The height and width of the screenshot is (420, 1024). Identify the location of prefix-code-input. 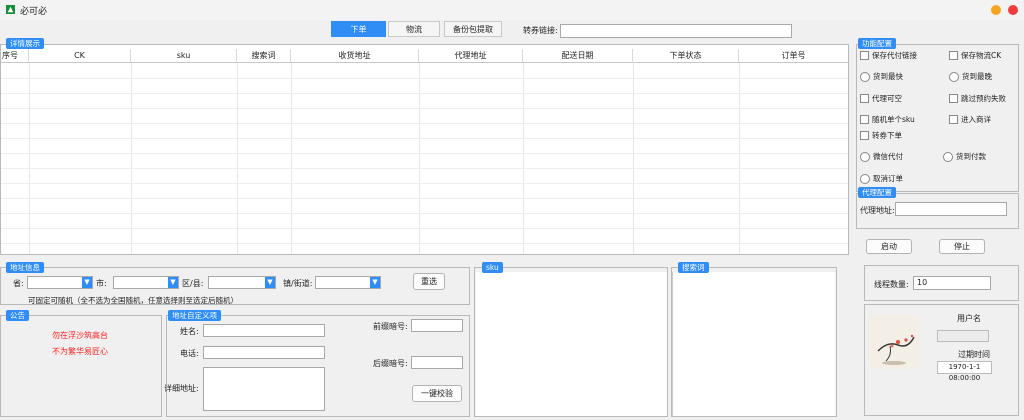
(437, 325).